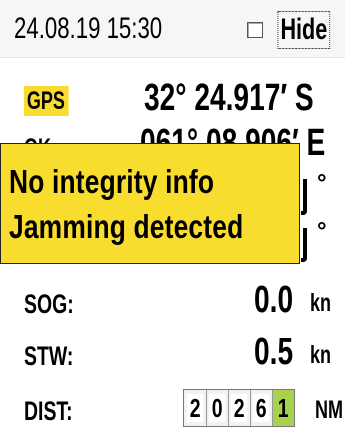  Describe the element at coordinates (217, 408) in the screenshot. I see `odometer-digit: 0` at that location.